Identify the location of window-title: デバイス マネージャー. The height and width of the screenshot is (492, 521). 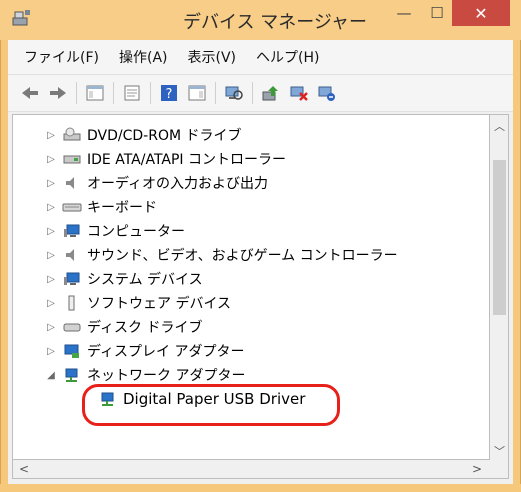
(275, 22).